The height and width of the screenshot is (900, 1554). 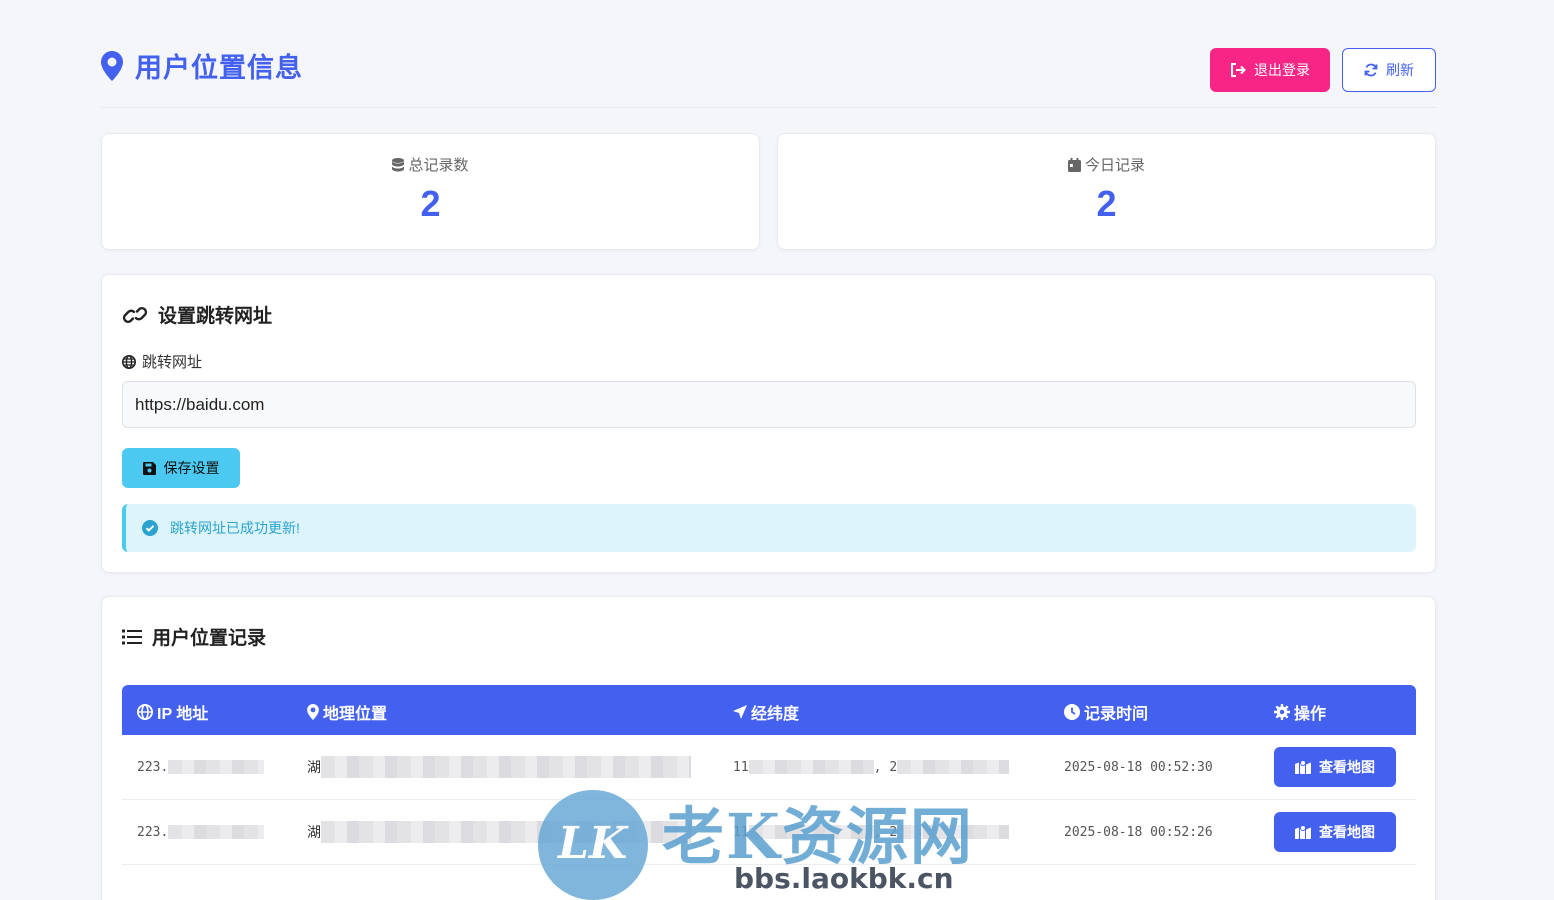 I want to click on calendar-icon, so click(x=1074, y=164).